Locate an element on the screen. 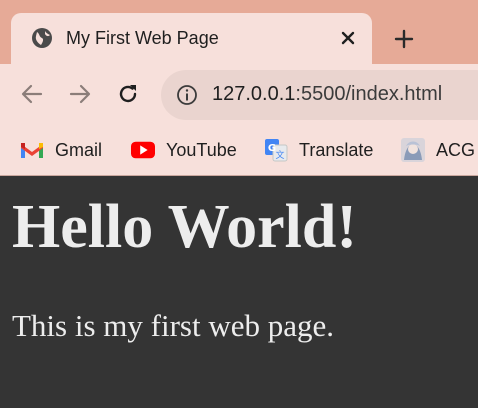 The width and height of the screenshot is (478, 408). forward-arrow-icon is located at coordinates (80, 94).